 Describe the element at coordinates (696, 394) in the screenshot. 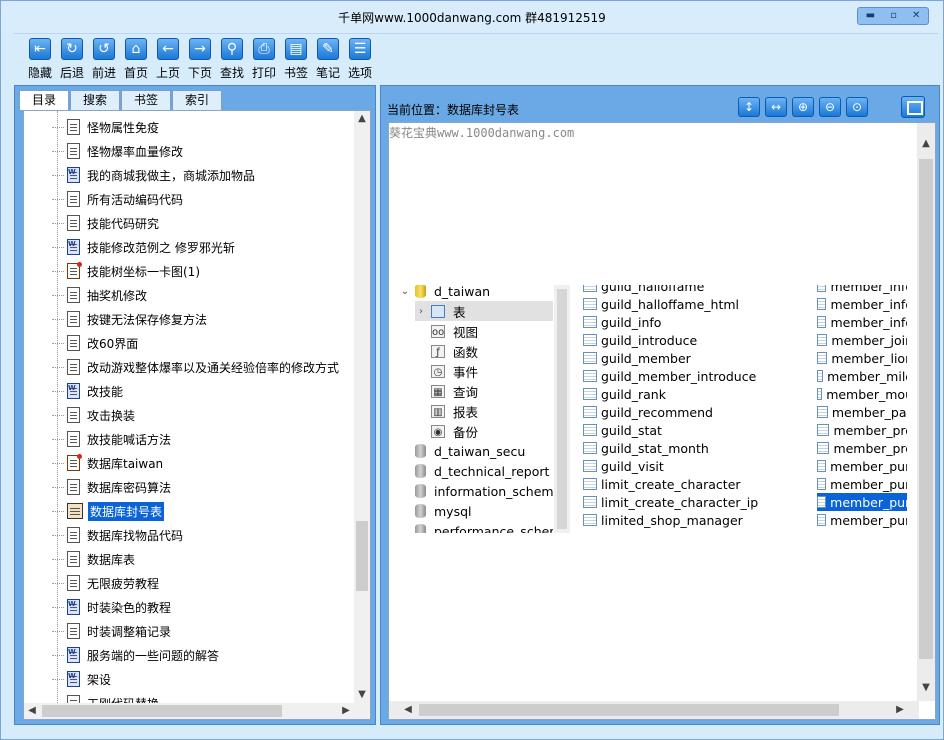

I see `table-item: guild_rank` at that location.